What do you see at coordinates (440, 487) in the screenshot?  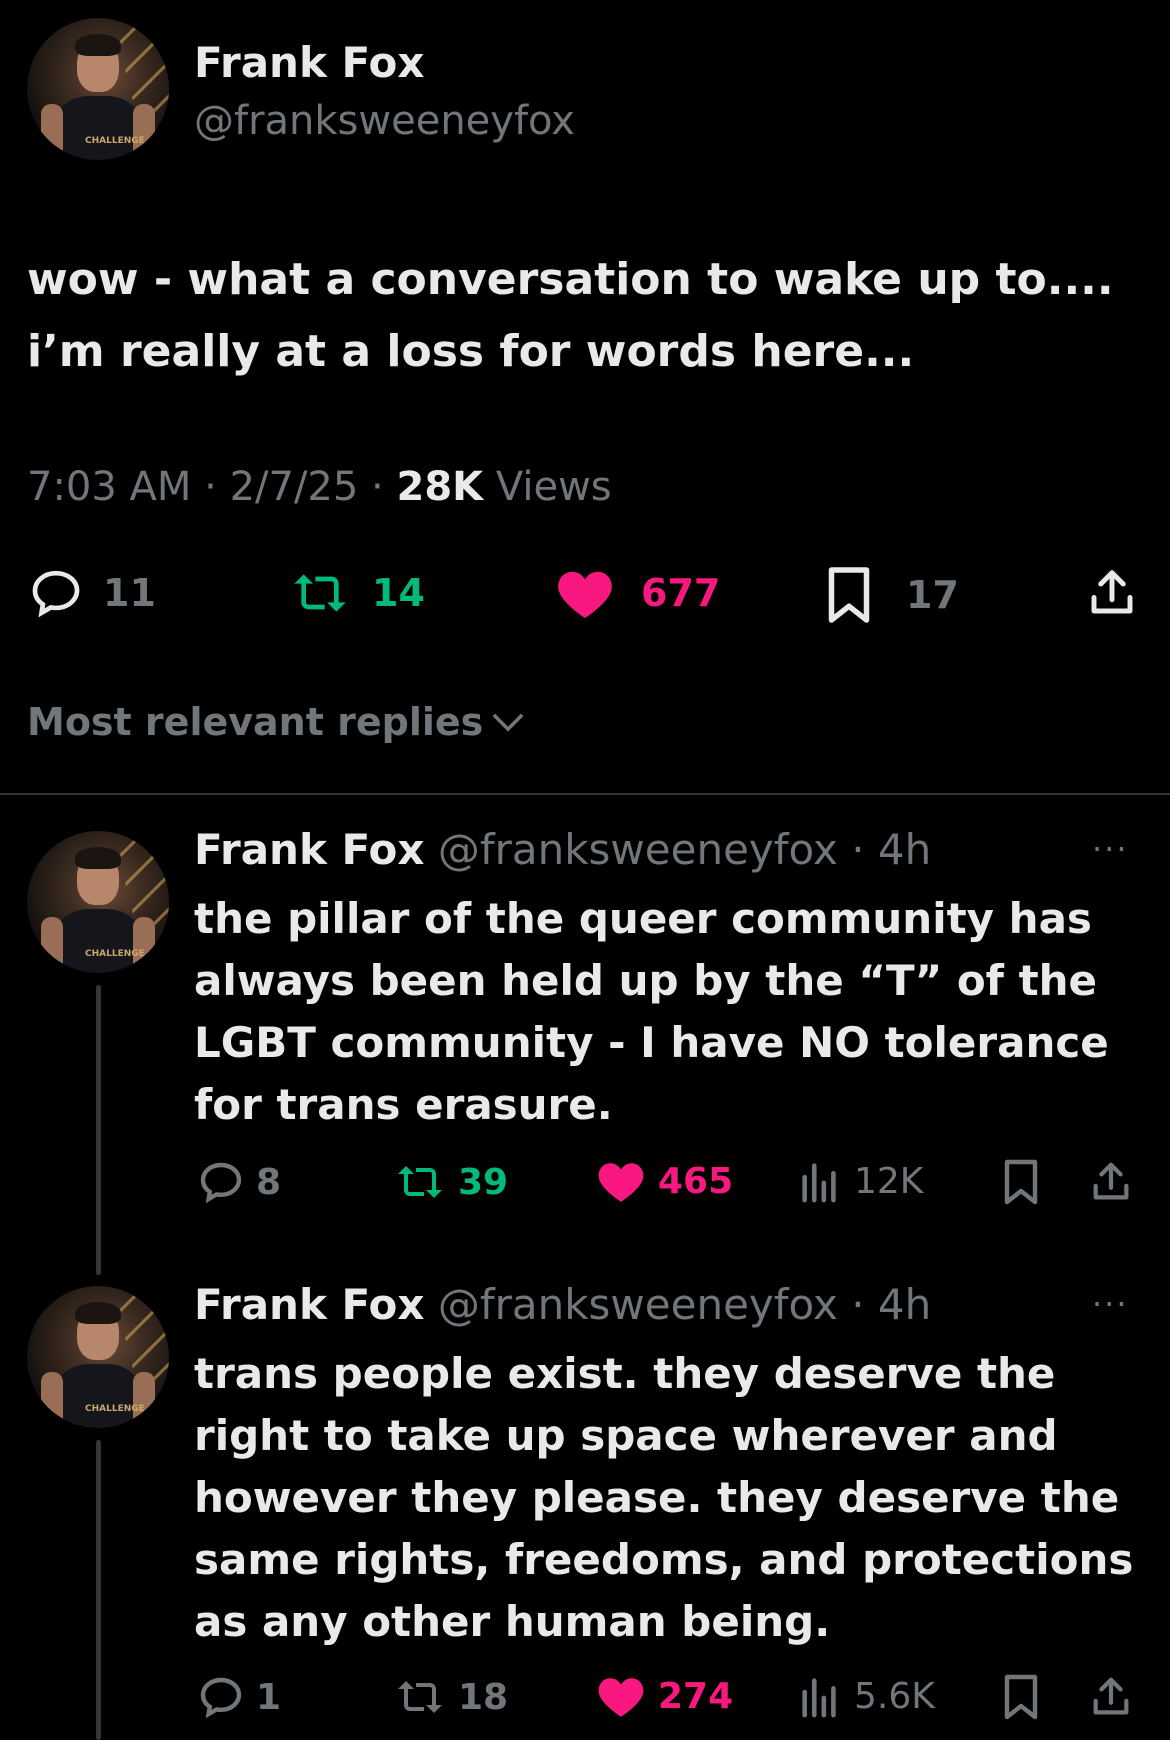 I see `views-count: 28K` at bounding box center [440, 487].